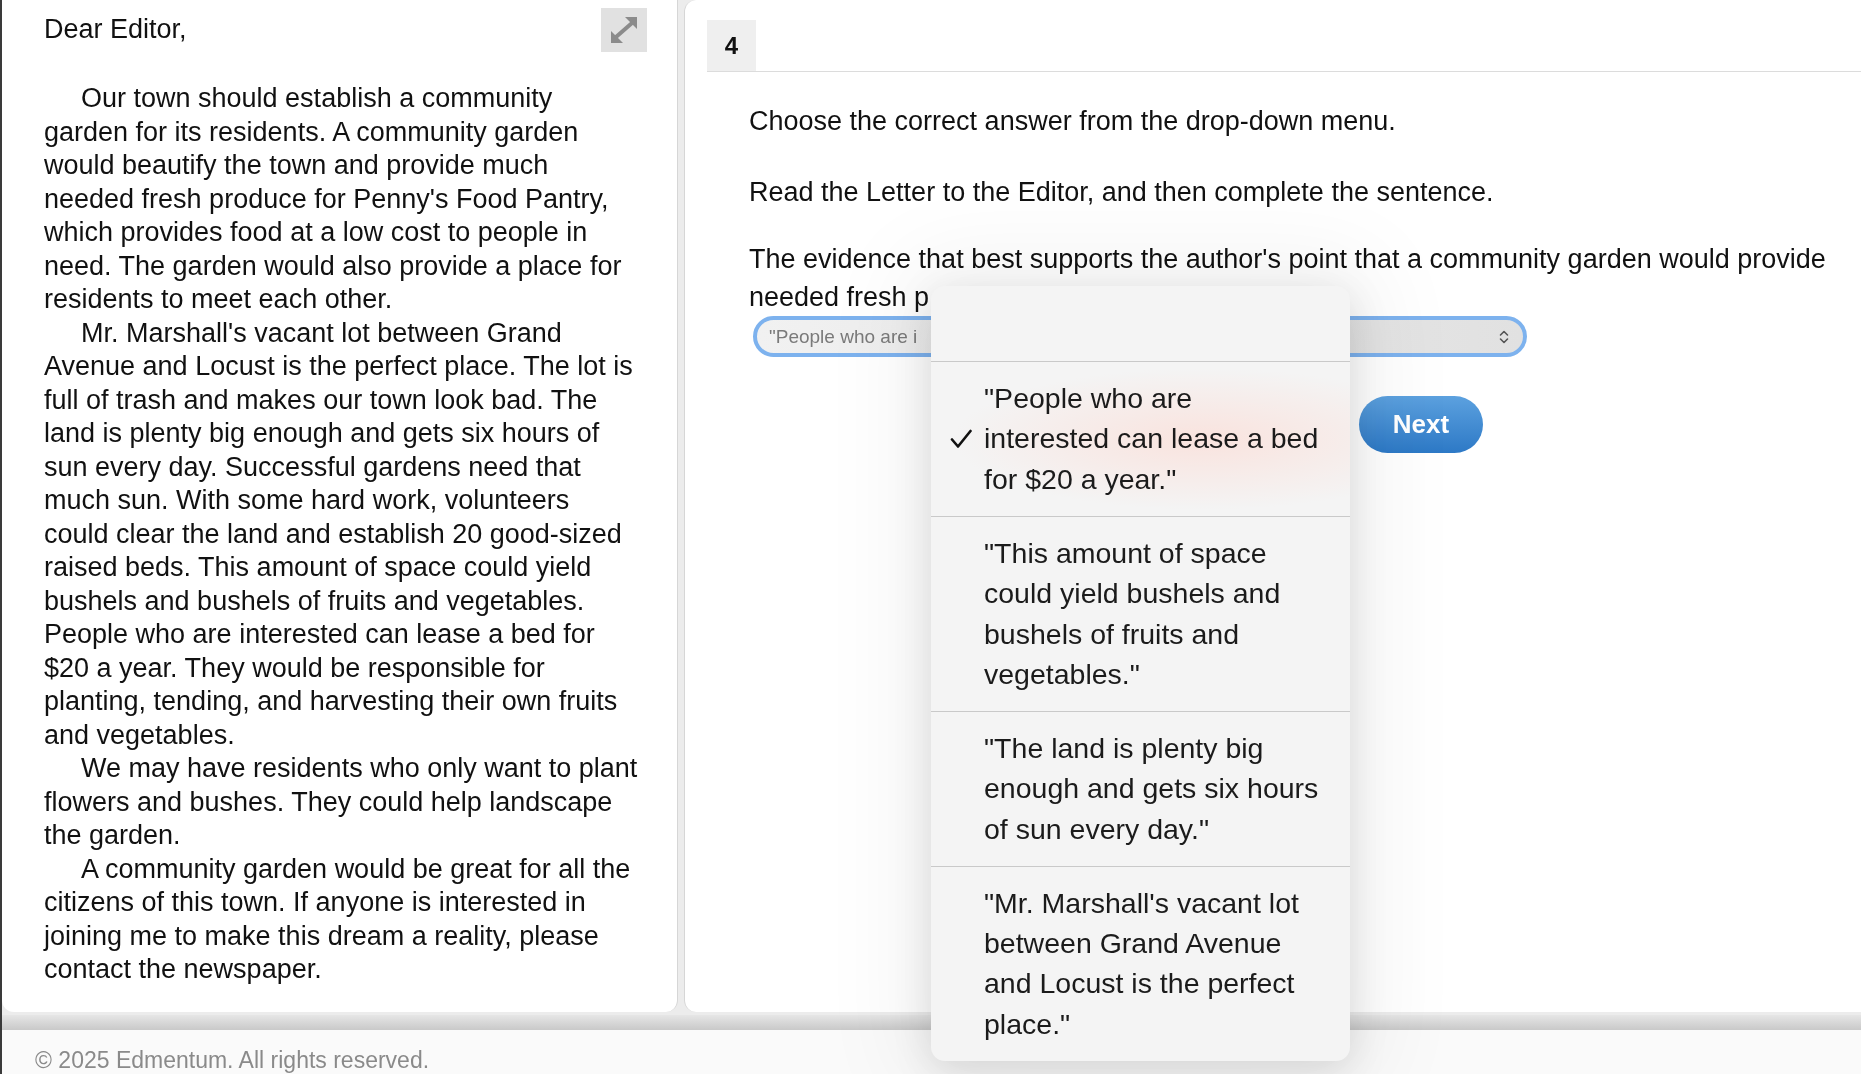 The width and height of the screenshot is (1861, 1074). What do you see at coordinates (1421, 424) in the screenshot?
I see `next-button: Next` at bounding box center [1421, 424].